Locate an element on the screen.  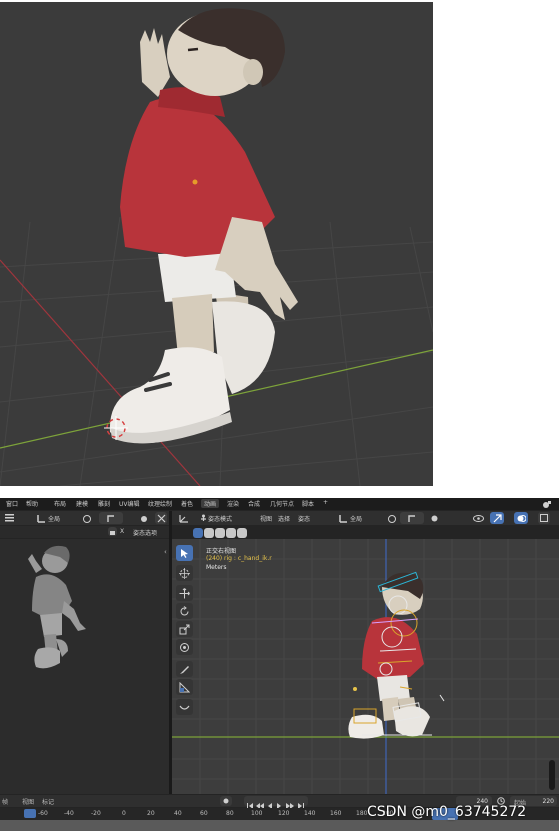
transform-orientation-icon is located at coordinates (41, 518).